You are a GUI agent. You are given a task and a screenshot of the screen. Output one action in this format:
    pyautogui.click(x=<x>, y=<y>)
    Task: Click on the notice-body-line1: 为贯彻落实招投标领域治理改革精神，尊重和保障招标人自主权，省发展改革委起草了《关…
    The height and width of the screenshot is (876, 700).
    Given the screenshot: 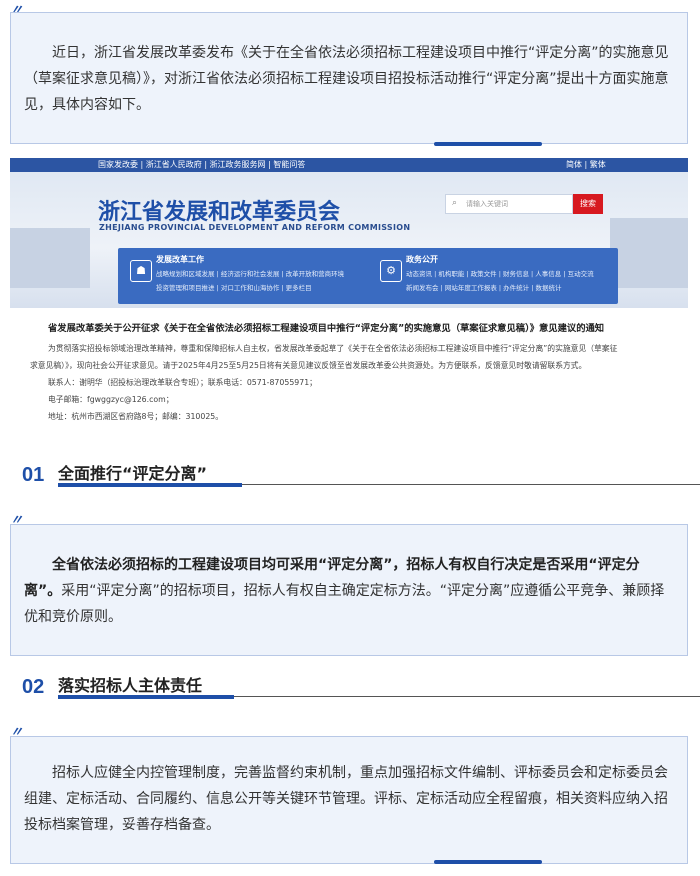 What is the action you would take?
    pyautogui.click(x=333, y=348)
    